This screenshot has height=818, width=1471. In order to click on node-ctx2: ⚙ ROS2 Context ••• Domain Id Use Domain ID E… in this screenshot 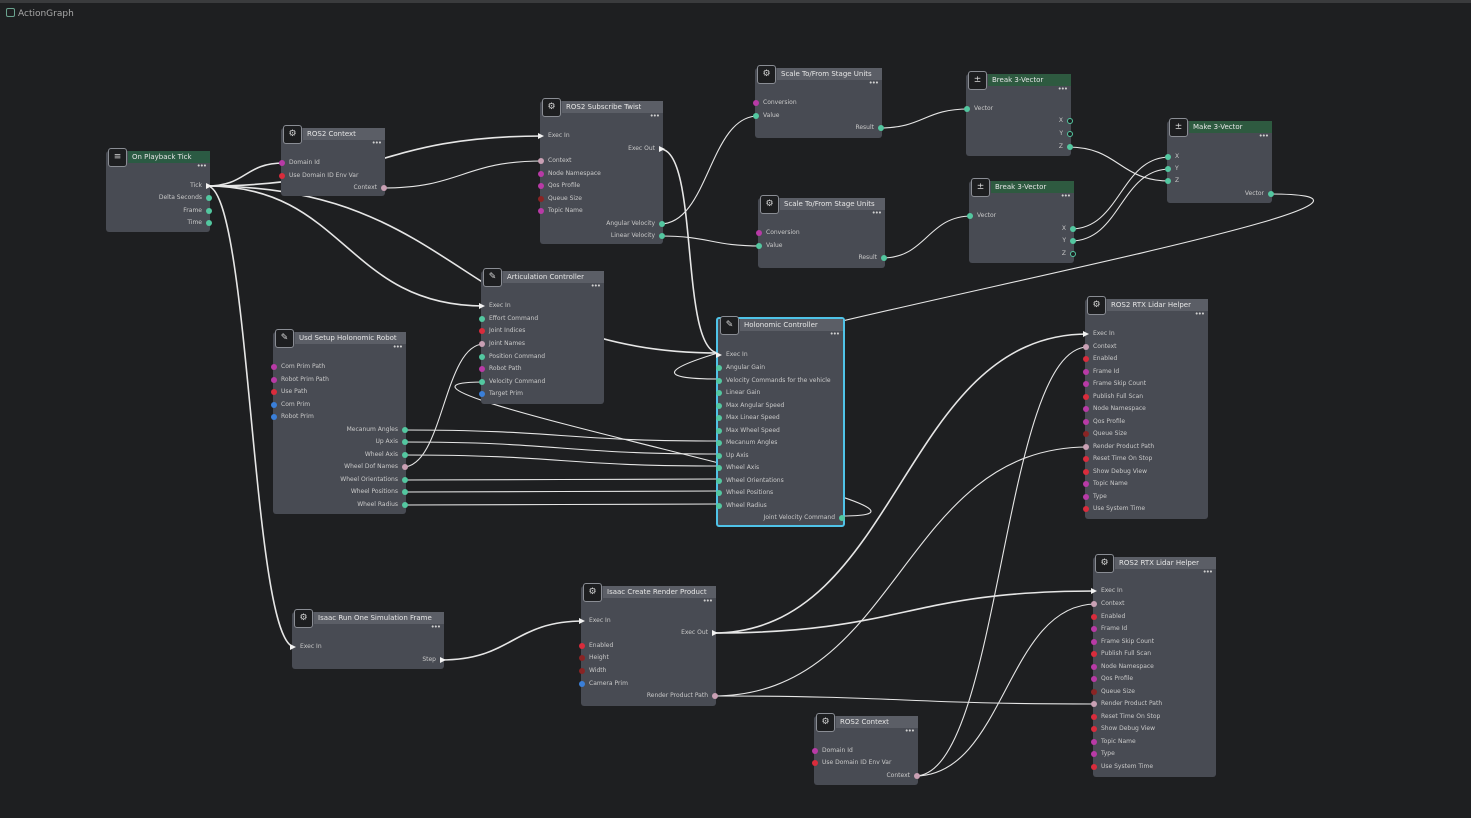, I will do `click(866, 749)`.